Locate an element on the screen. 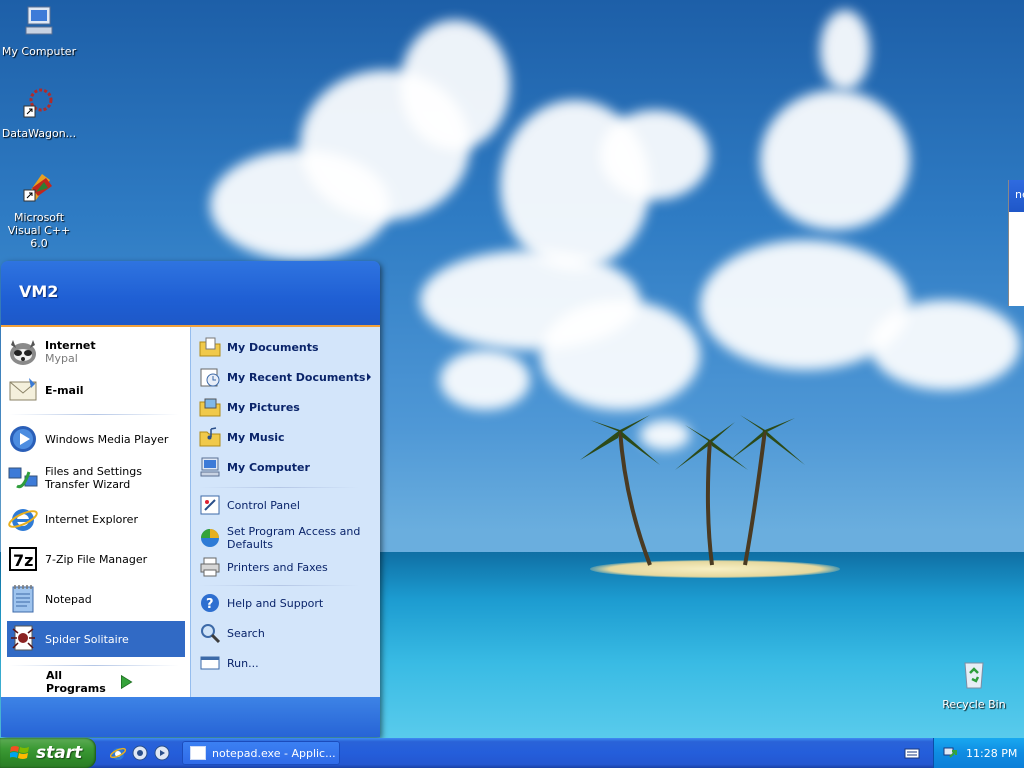  user-name: VM2 is located at coordinates (39, 291).